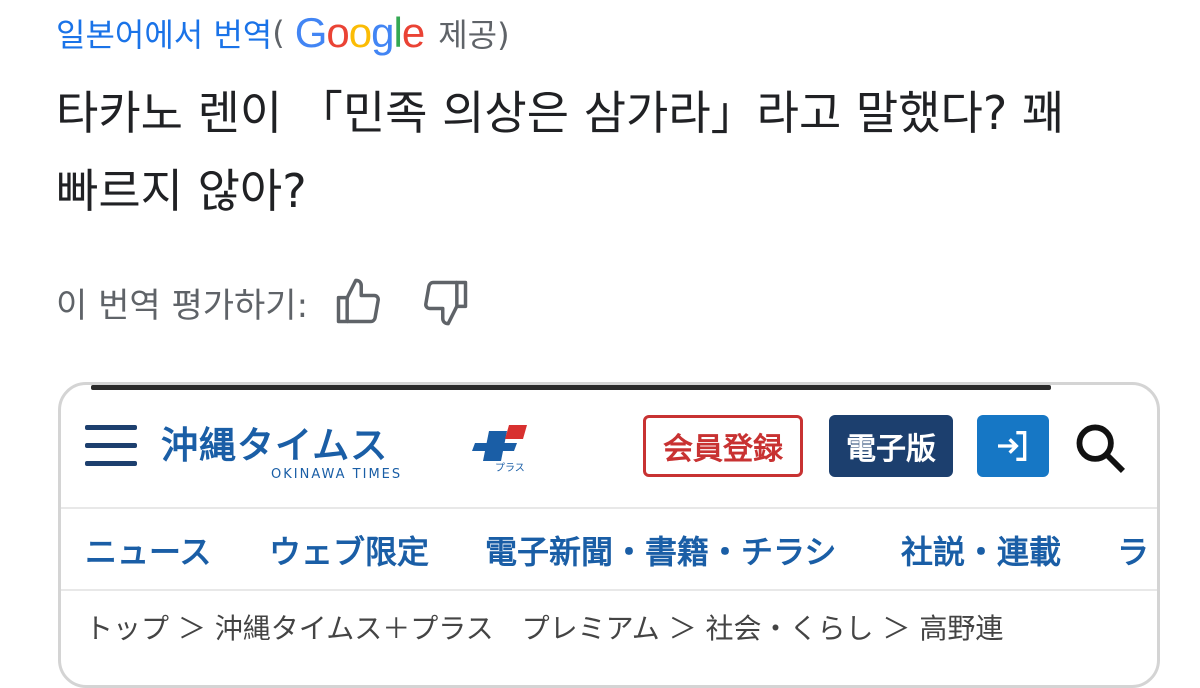 The height and width of the screenshot is (688, 1200). I want to click on site-nav: ニュース ウェブ限定 電子新聞・書籍・チラシ 社説・連載 ラ, so click(609, 549).